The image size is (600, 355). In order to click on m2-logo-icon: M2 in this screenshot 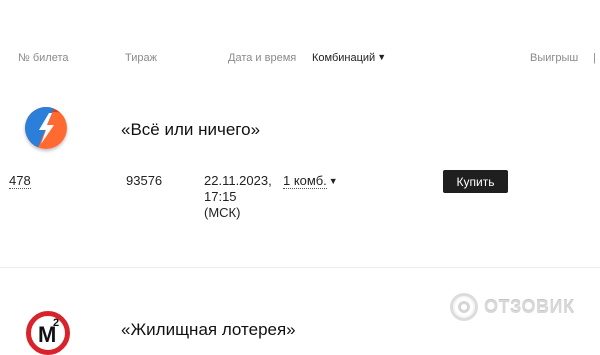, I will do `click(48, 333)`.